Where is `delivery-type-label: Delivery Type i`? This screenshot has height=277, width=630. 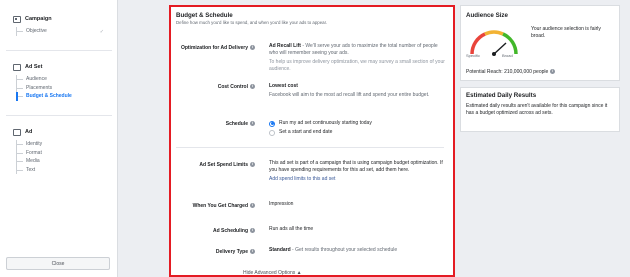 delivery-type-label: Delivery Type i is located at coordinates (235, 252).